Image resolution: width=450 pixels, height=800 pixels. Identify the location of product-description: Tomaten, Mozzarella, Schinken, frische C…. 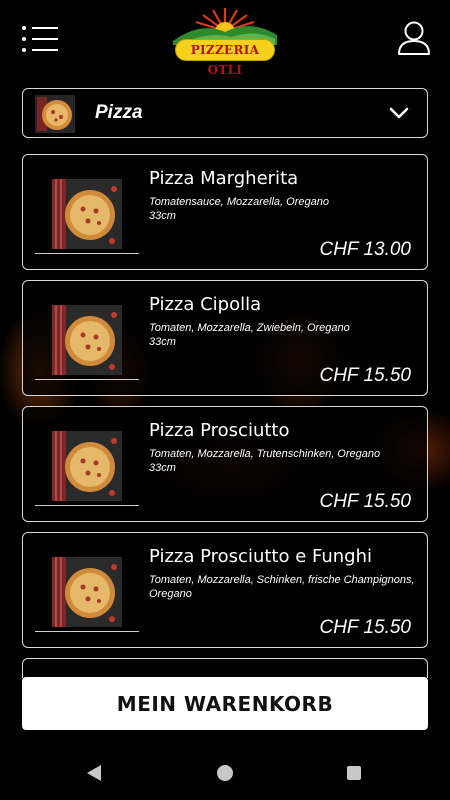
(284, 587).